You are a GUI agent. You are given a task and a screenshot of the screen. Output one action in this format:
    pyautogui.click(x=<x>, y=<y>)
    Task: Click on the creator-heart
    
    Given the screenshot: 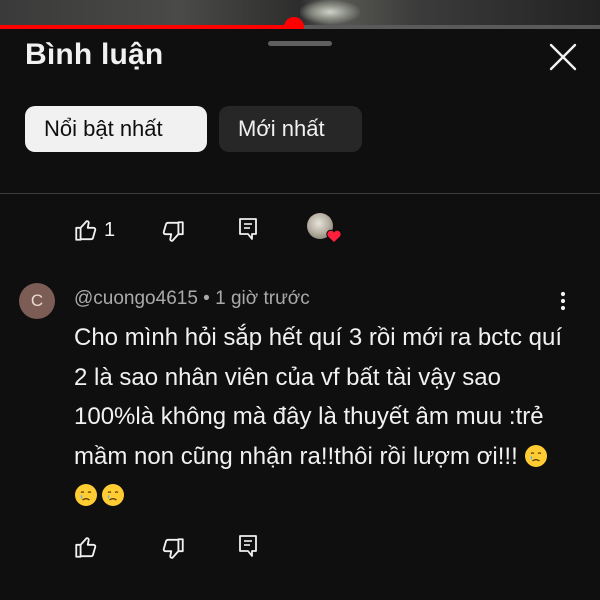 What is the action you would take?
    pyautogui.click(x=325, y=229)
    